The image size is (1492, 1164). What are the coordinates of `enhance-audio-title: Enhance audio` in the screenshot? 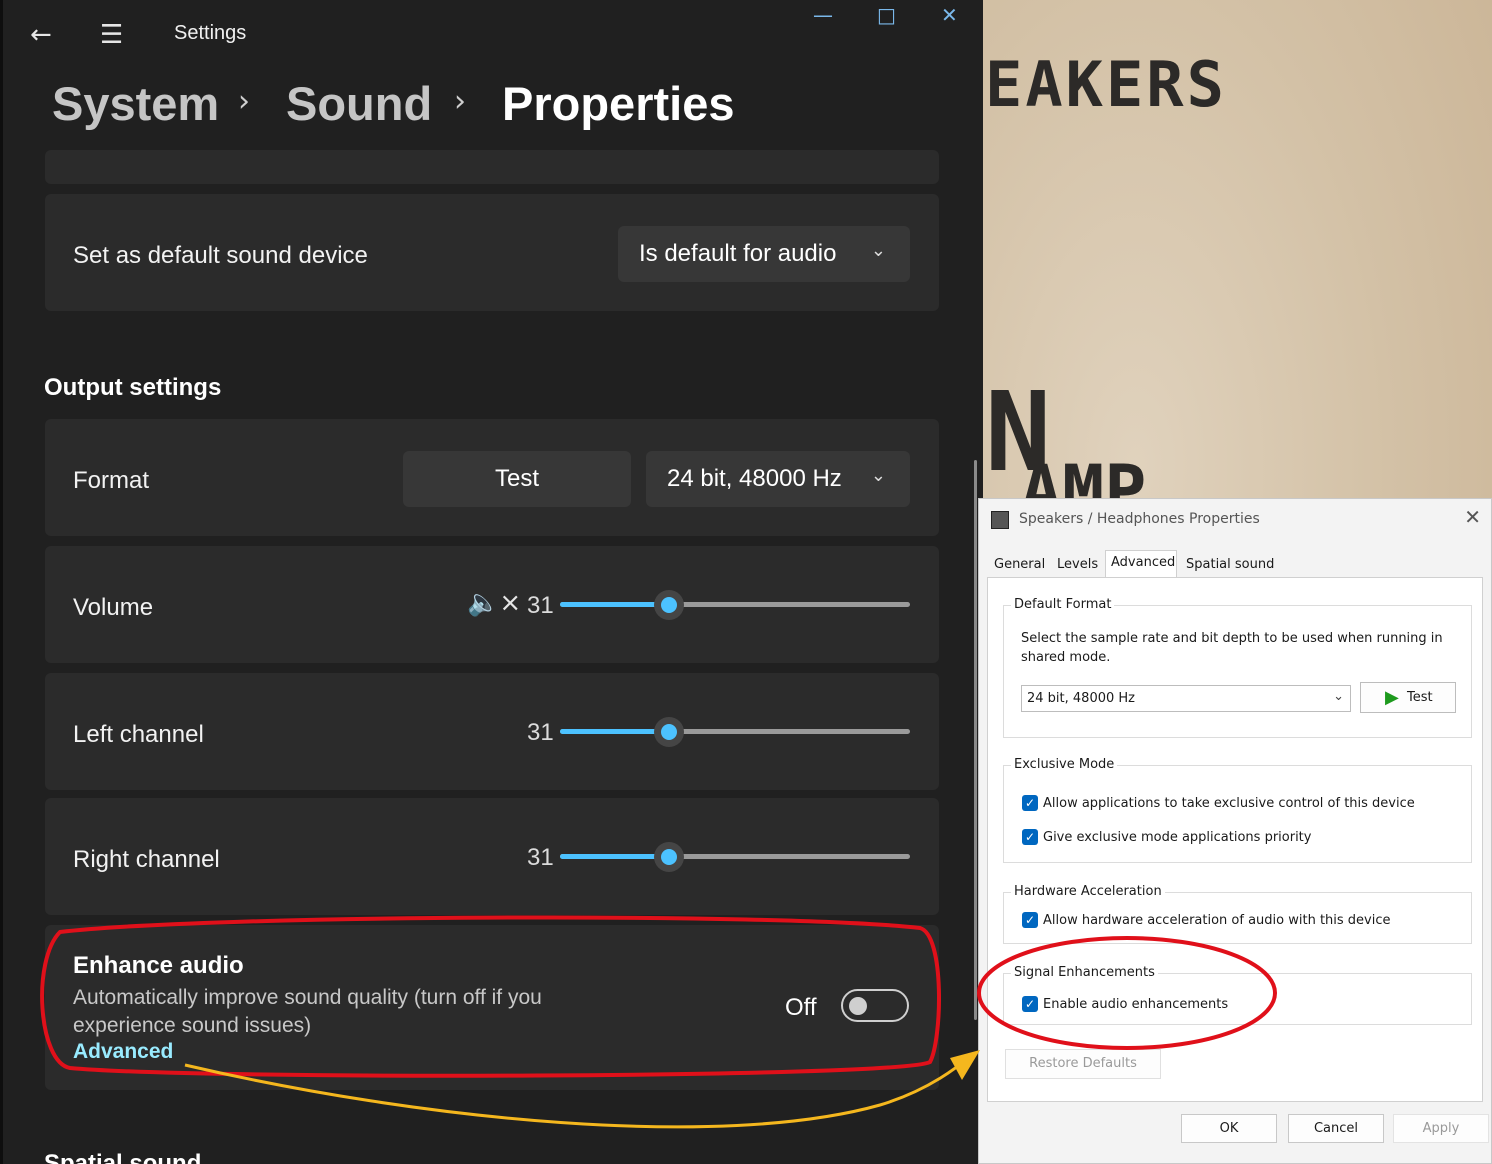 It's located at (158, 965).